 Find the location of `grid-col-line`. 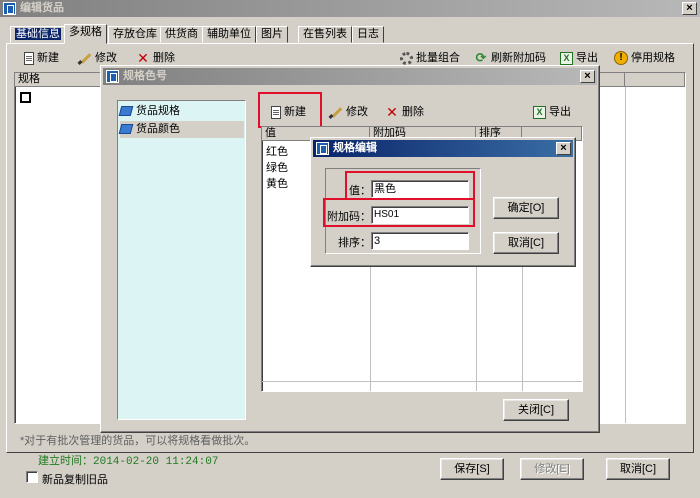

grid-col-line is located at coordinates (625, 255).